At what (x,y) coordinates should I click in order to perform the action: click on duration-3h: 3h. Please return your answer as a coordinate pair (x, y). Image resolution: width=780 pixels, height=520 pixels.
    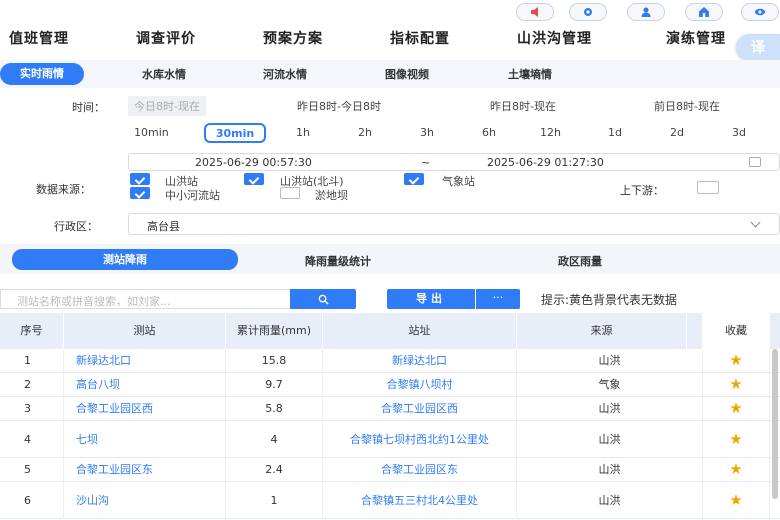
    Looking at the image, I should click on (427, 132).